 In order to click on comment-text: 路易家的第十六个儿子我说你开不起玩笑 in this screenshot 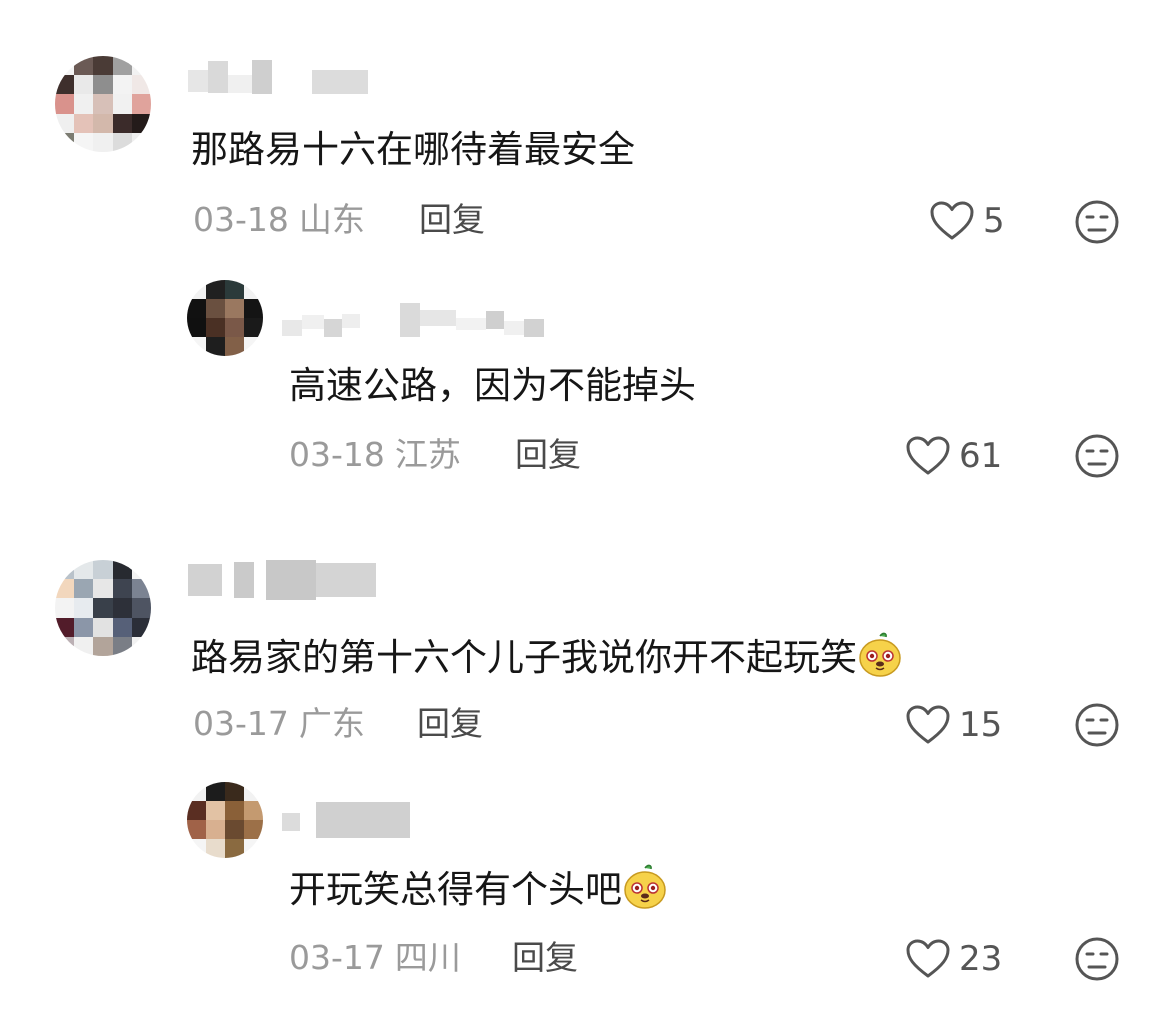, I will do `click(547, 657)`.